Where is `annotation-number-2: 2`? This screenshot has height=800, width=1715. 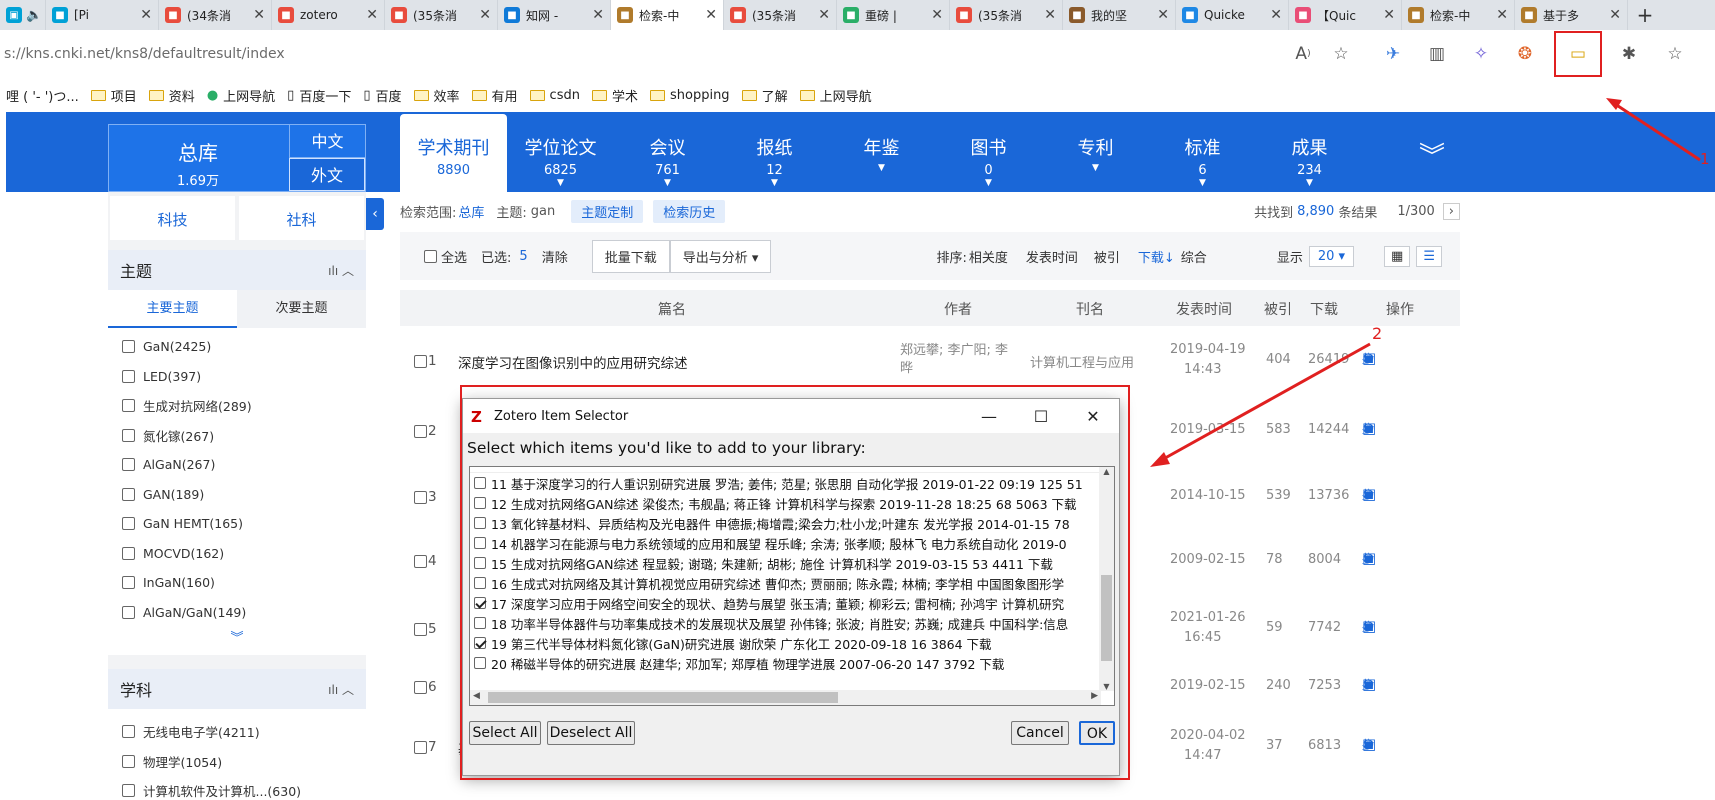
annotation-number-2: 2 is located at coordinates (1377, 333).